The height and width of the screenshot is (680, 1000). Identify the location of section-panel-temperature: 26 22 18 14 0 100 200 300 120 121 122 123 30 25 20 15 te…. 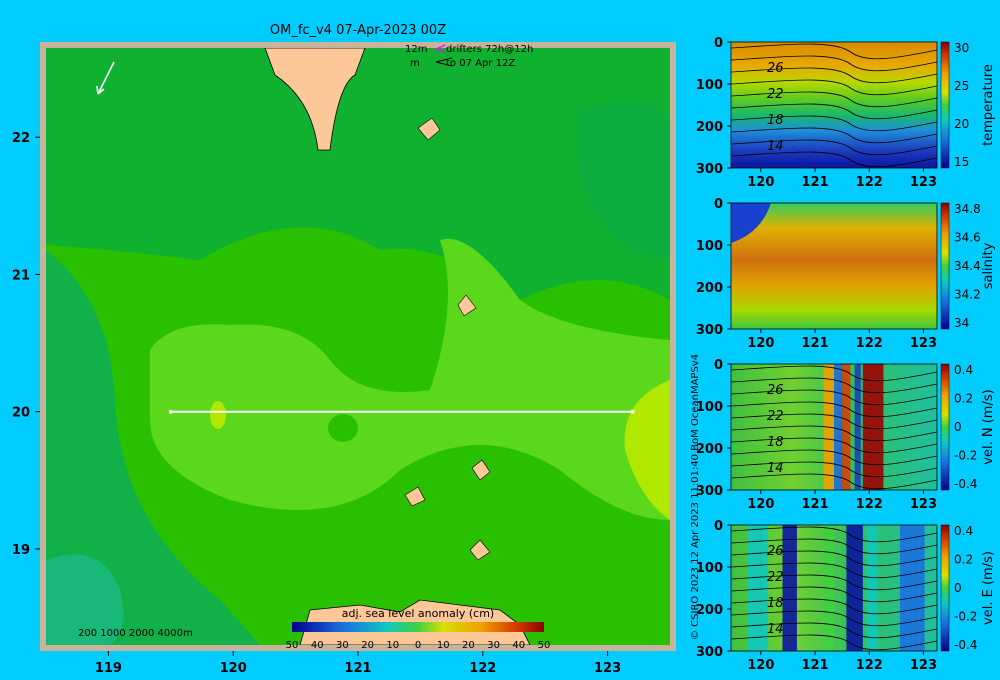
(846, 113).